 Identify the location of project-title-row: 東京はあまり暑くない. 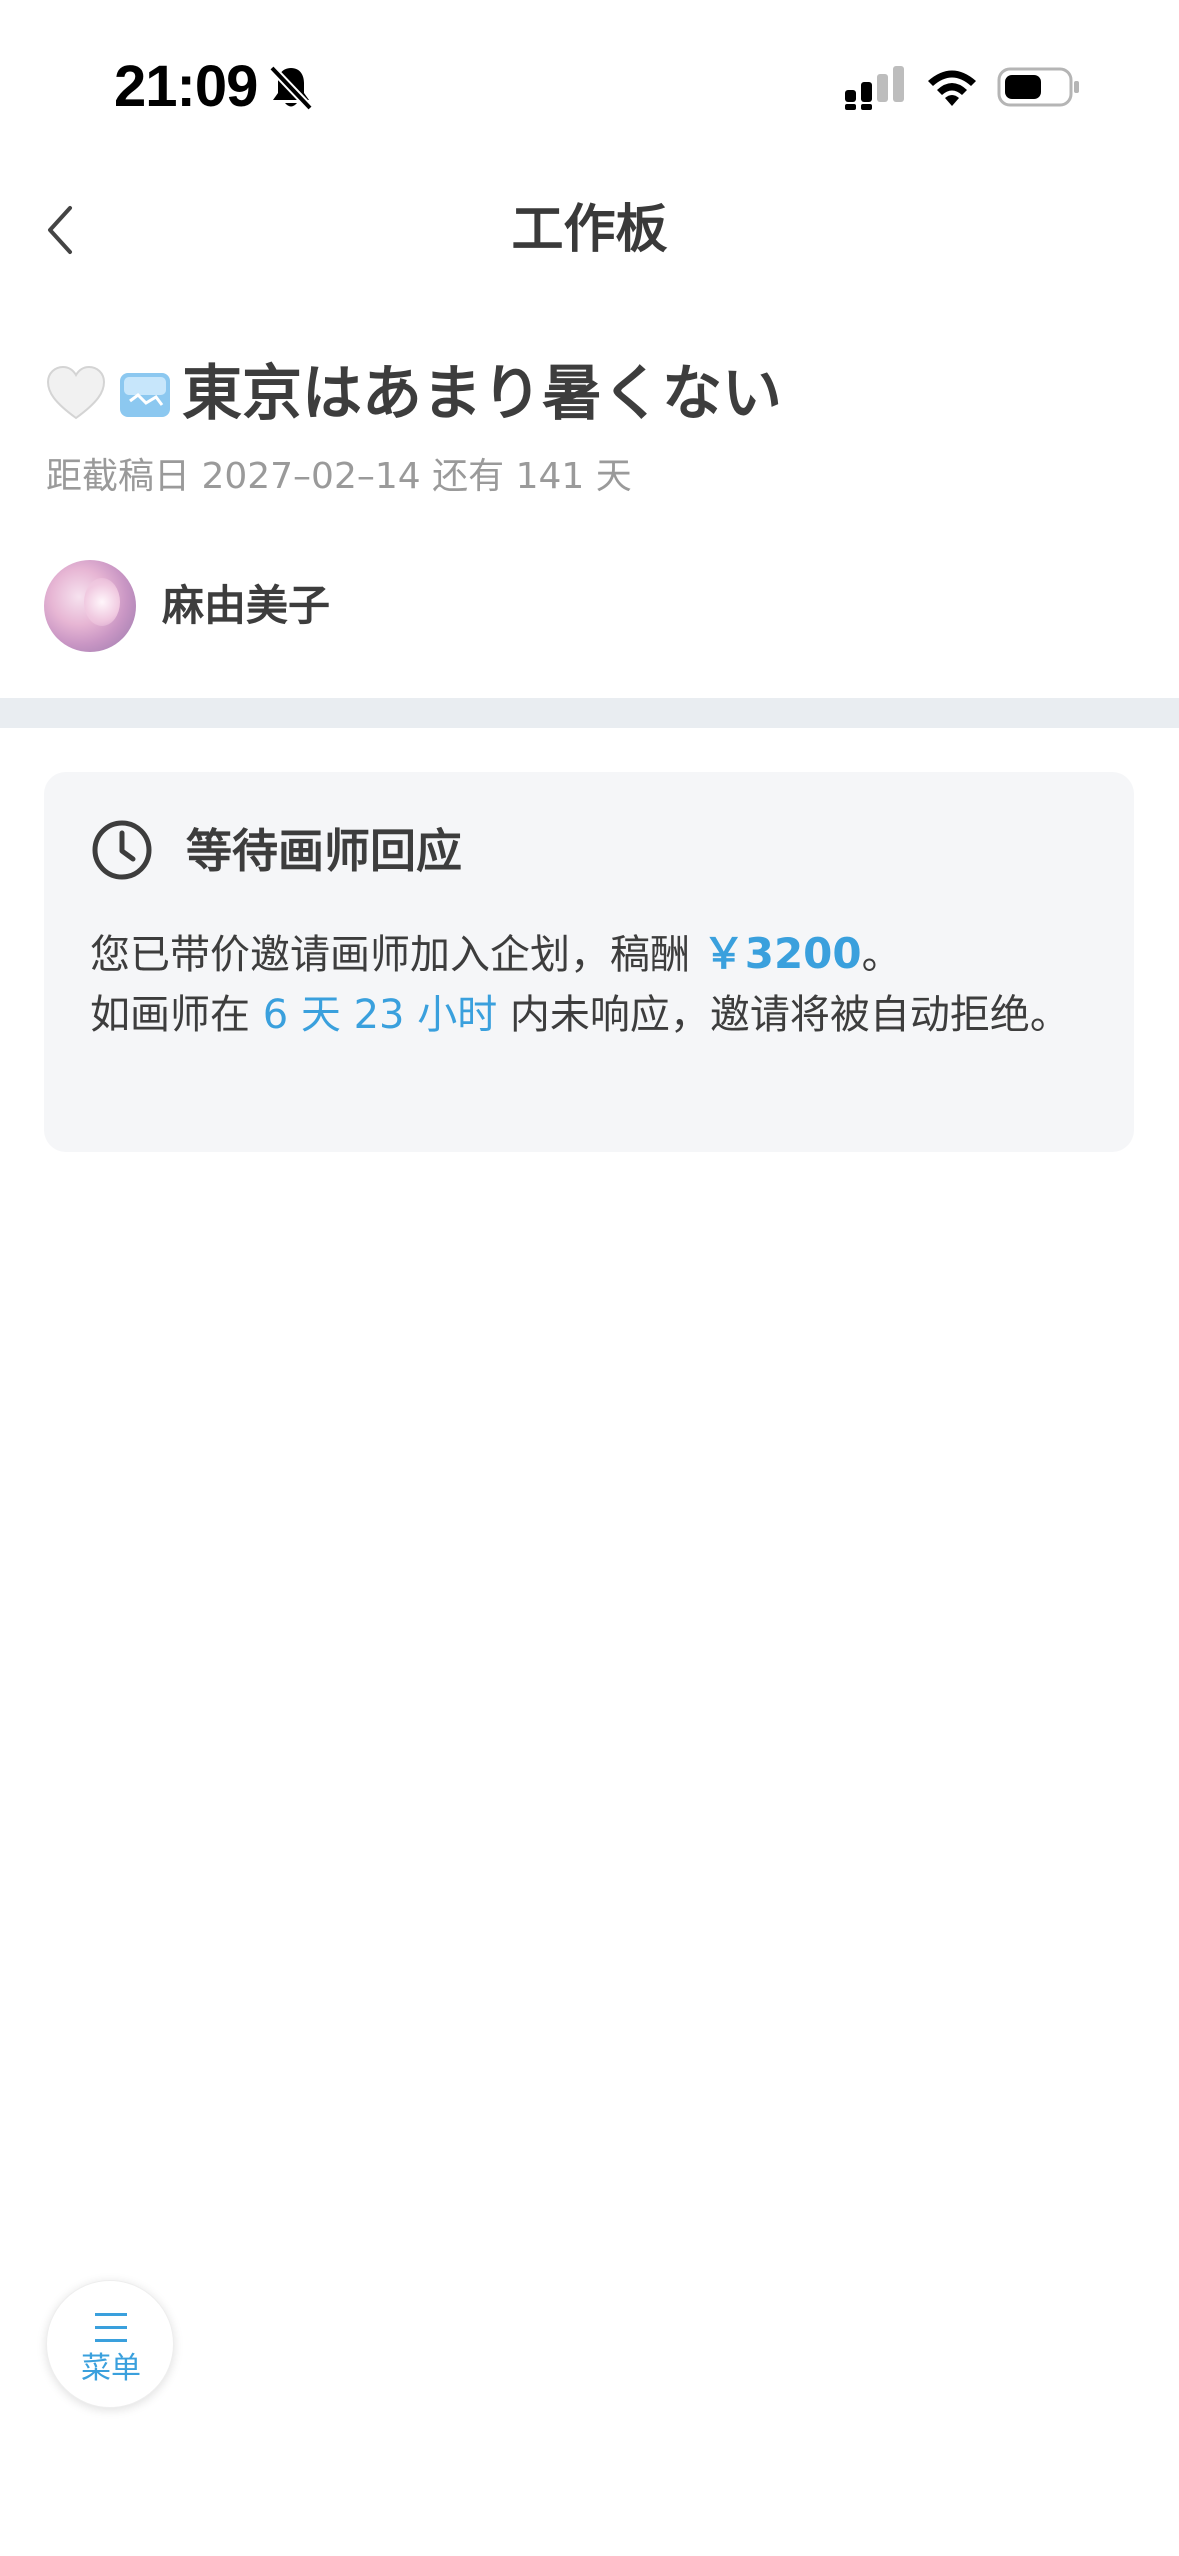
(413, 394).